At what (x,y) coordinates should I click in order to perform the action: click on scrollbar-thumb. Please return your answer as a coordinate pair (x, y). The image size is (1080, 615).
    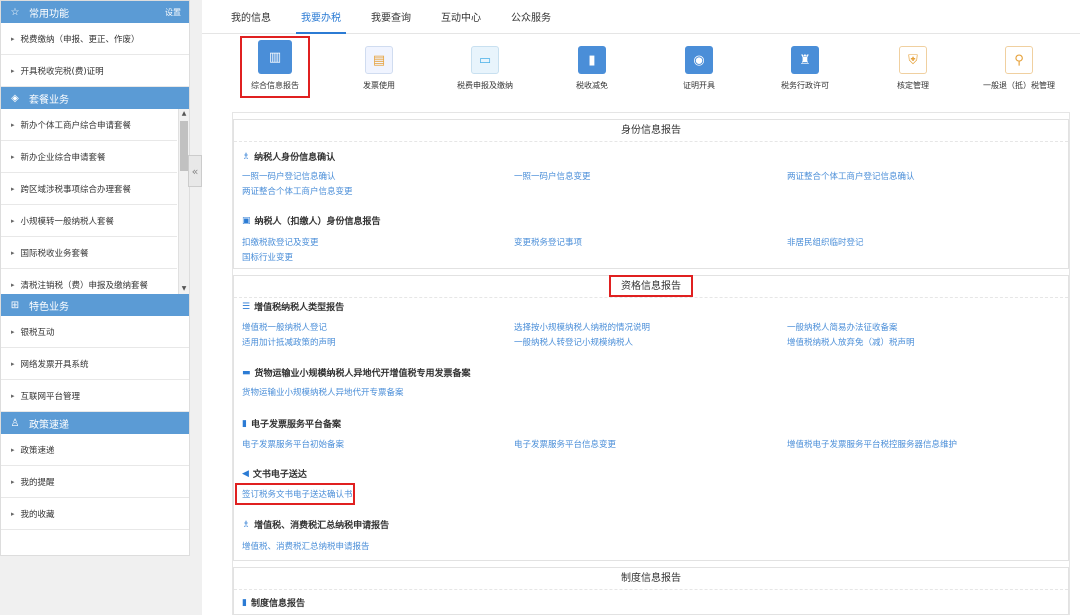
    Looking at the image, I should click on (184, 146).